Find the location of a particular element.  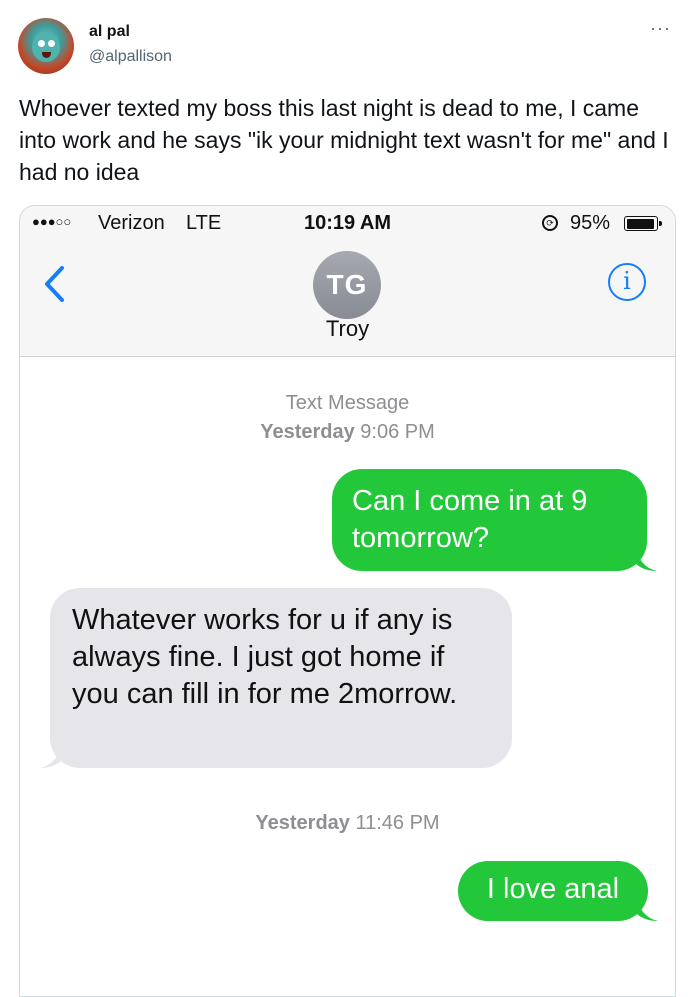

avatar-eye-left is located at coordinates (41, 43).